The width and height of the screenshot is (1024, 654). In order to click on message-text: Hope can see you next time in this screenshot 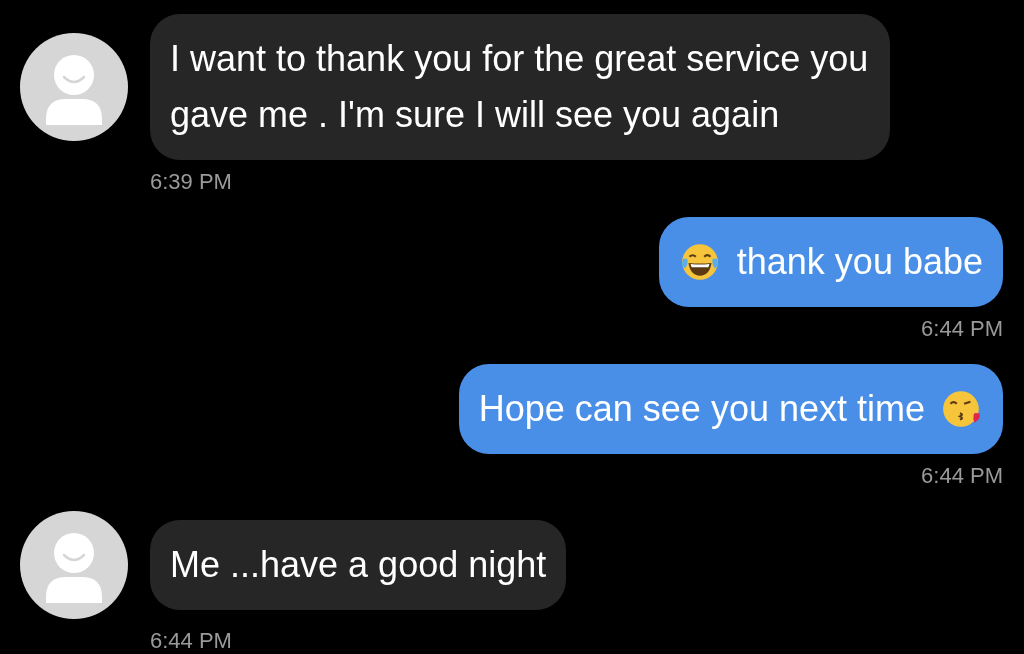, I will do `click(701, 409)`.